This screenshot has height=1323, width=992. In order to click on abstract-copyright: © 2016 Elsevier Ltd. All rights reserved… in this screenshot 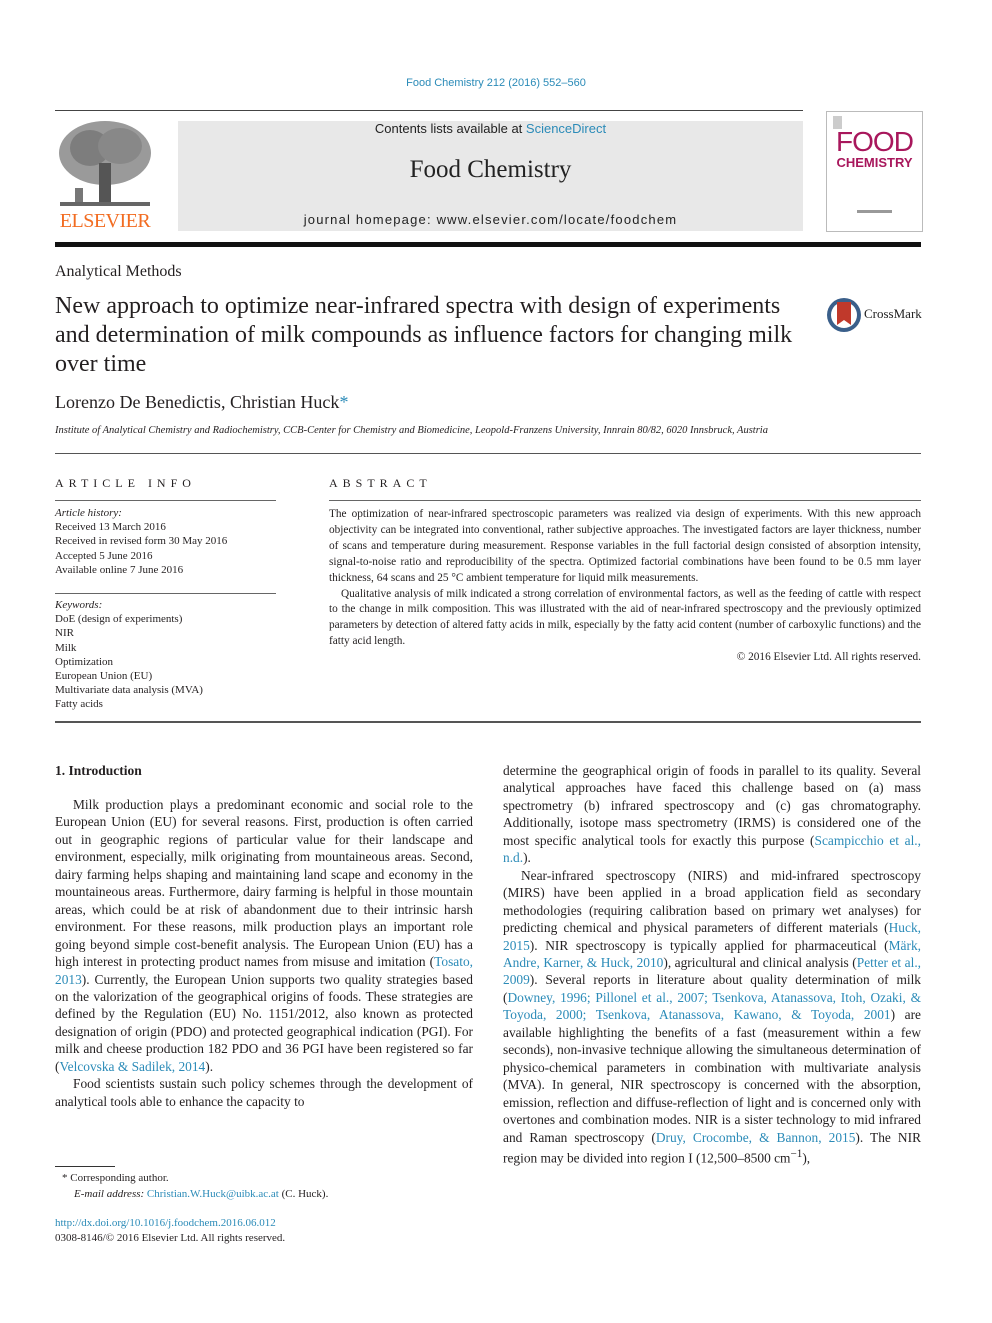, I will do `click(828, 657)`.